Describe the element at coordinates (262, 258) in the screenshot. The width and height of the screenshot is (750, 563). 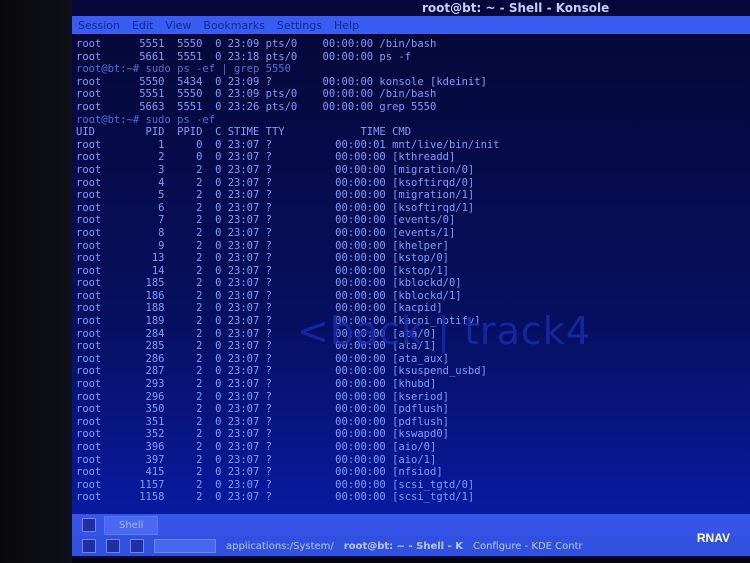
I see `process-row: root 13 2 0 23:07 ? 00:00:00 [kstop/0]` at that location.